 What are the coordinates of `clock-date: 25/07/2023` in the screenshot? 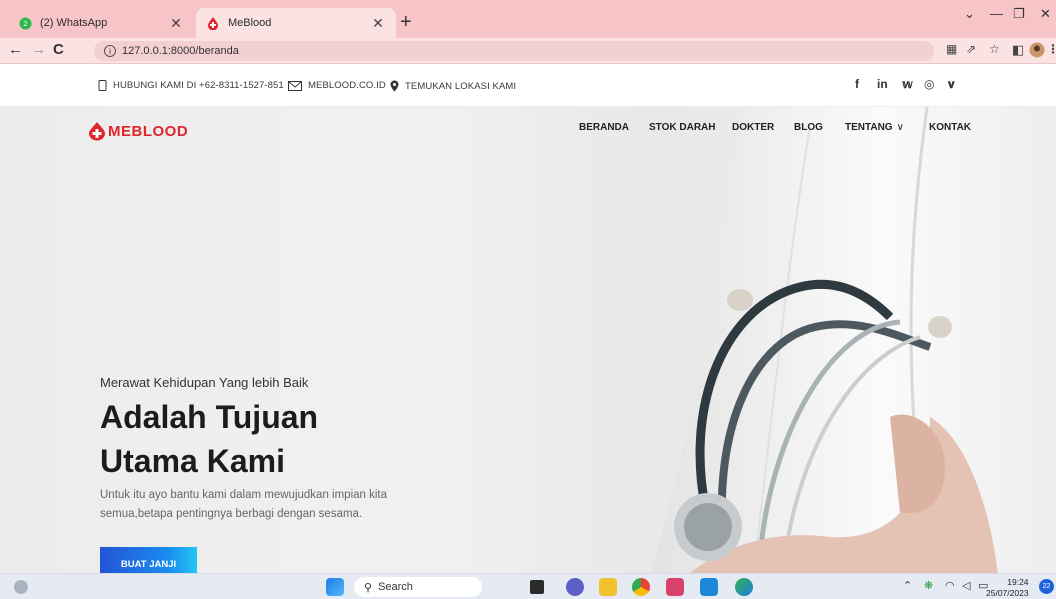 It's located at (1007, 593).